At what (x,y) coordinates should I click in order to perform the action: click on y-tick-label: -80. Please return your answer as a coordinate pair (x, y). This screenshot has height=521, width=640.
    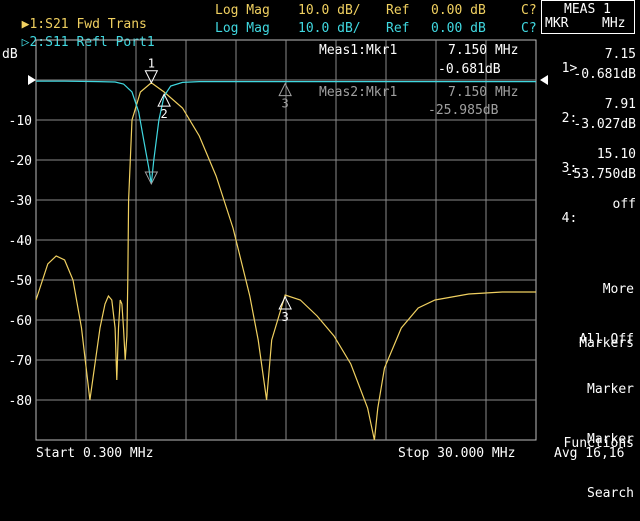
    Looking at the image, I should click on (20, 401).